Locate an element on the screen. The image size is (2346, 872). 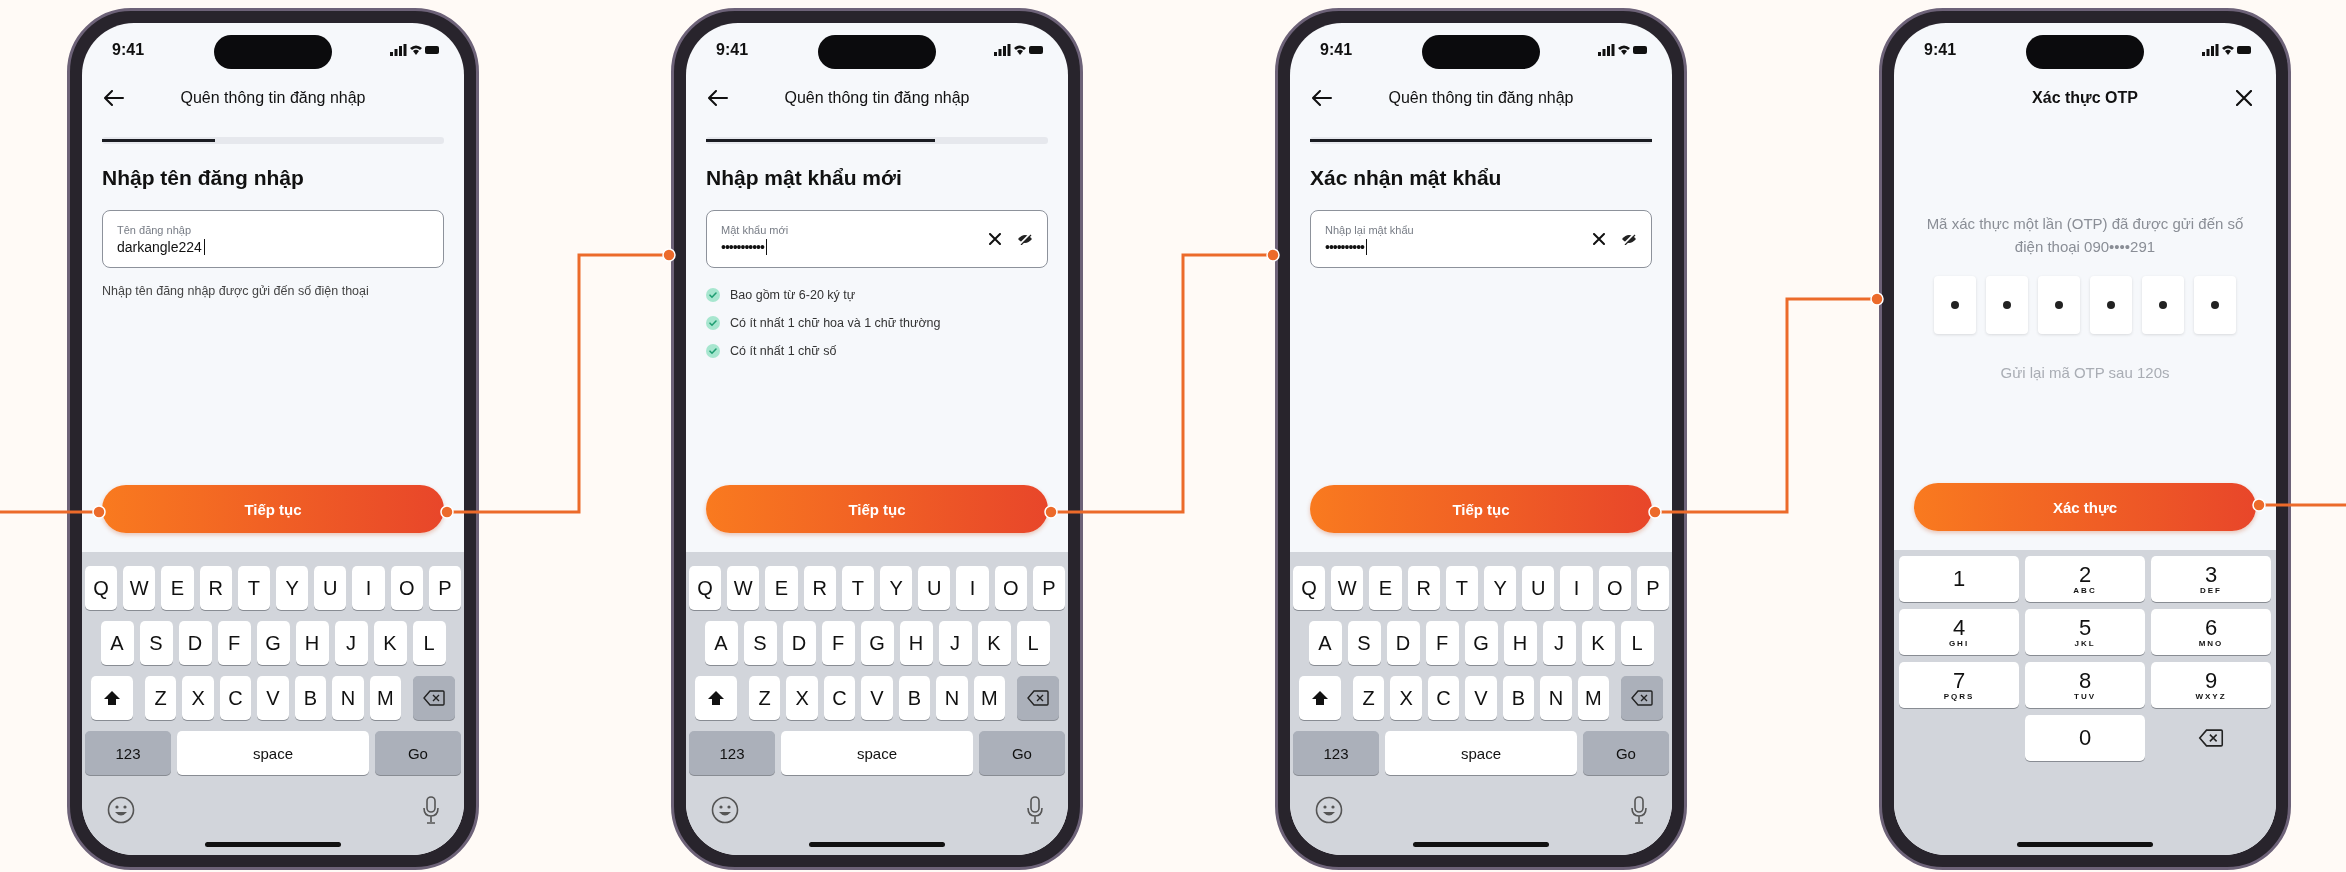
backspace-icon is located at coordinates (2211, 738).